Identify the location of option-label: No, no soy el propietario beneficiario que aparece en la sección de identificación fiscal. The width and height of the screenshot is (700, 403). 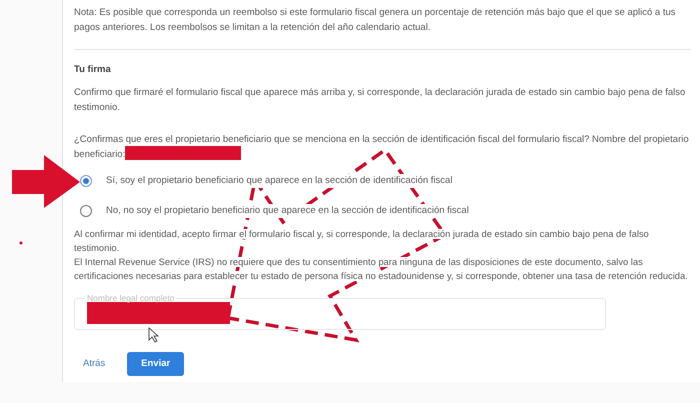
(287, 211).